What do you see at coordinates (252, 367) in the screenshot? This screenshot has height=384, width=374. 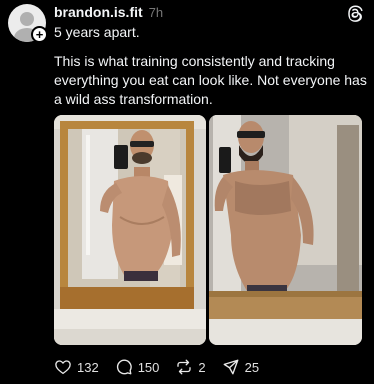 I see `share-count: 25` at bounding box center [252, 367].